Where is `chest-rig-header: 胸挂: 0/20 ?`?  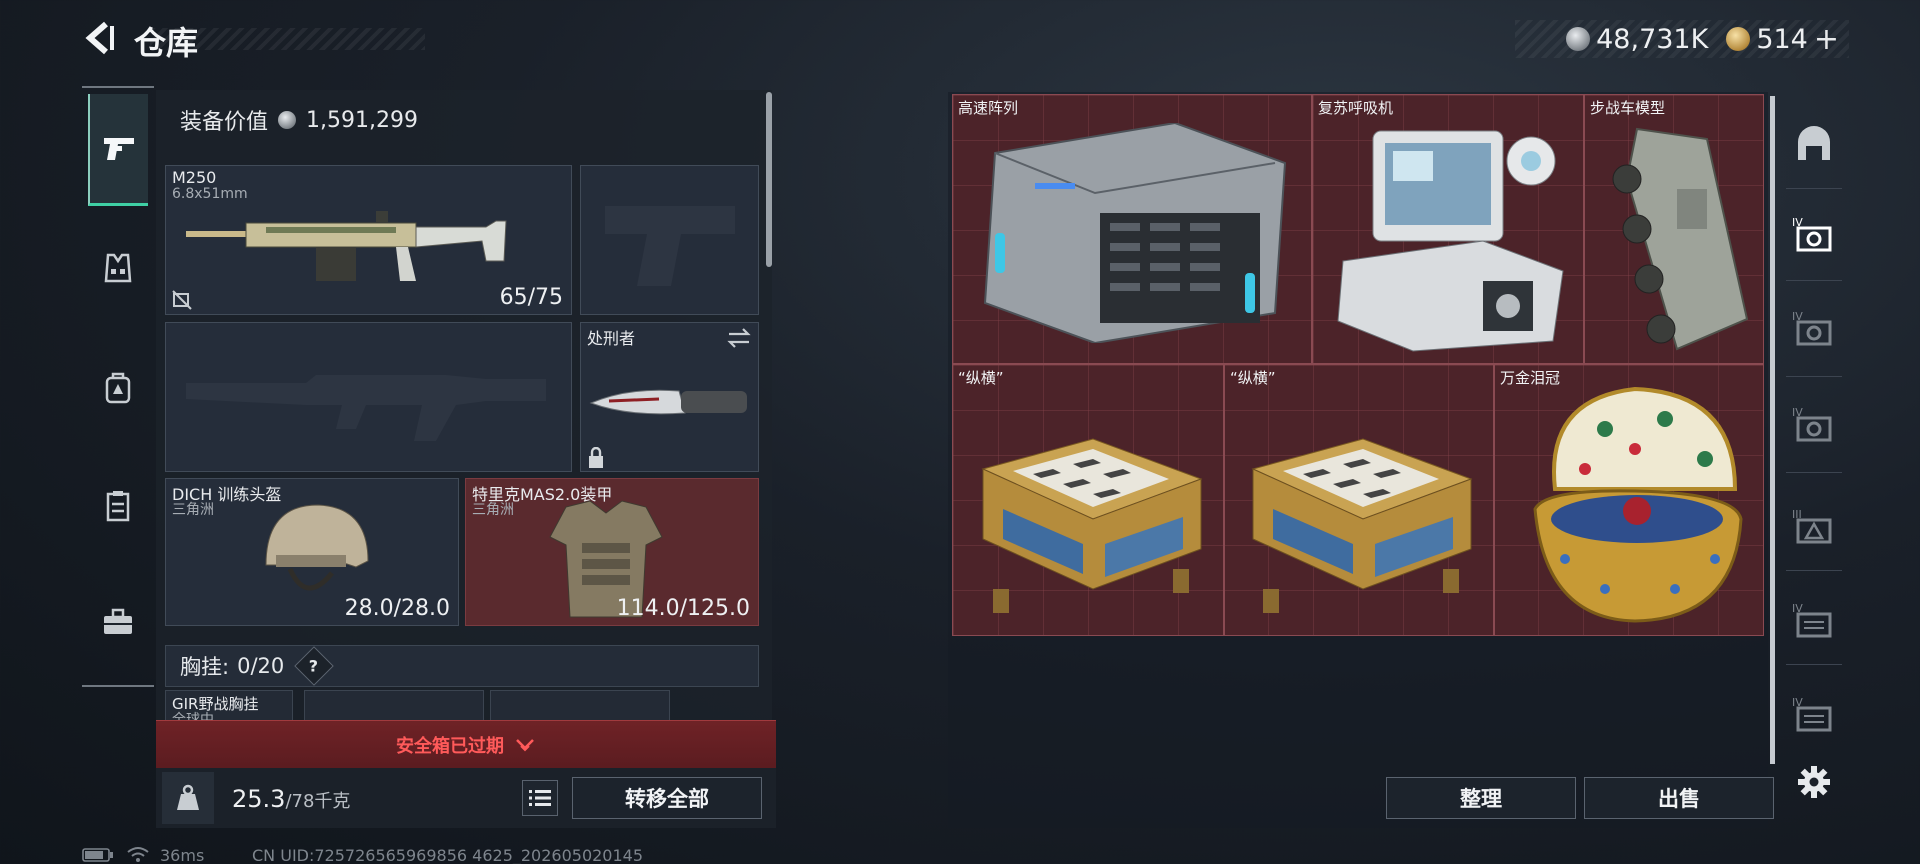
chest-rig-header: 胸挂: 0/20 ? is located at coordinates (462, 666).